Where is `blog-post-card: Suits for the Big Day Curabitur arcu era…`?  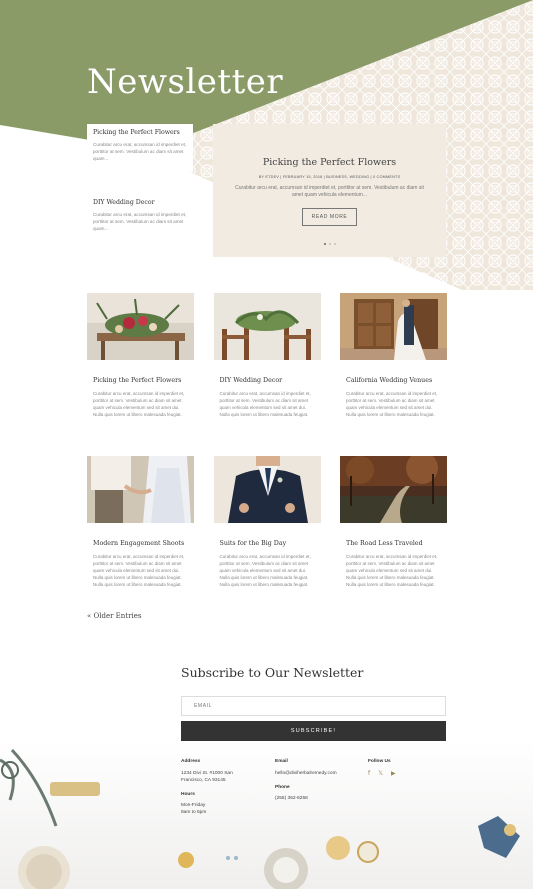
blog-post-card: Suits for the Big Day Curabitur arcu era… is located at coordinates (267, 537).